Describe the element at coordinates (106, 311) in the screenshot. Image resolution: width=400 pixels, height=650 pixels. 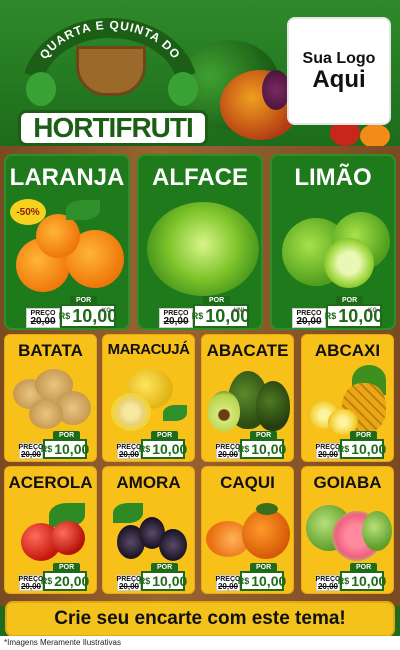
I see `unit-label: KG` at that location.